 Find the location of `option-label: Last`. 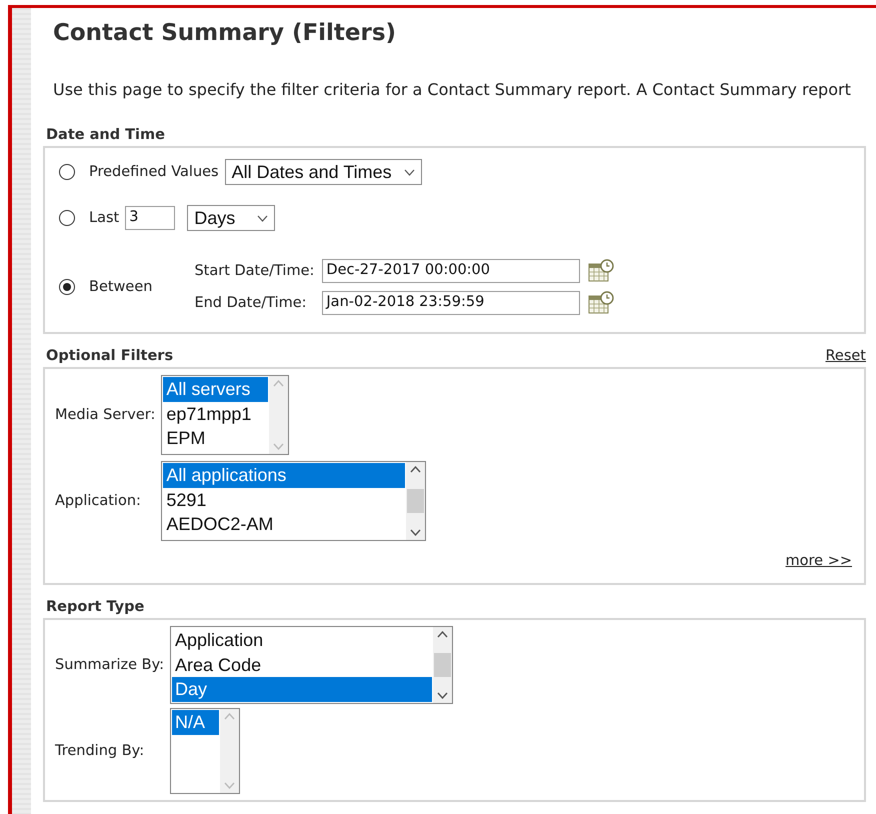

option-label: Last is located at coordinates (104, 218).